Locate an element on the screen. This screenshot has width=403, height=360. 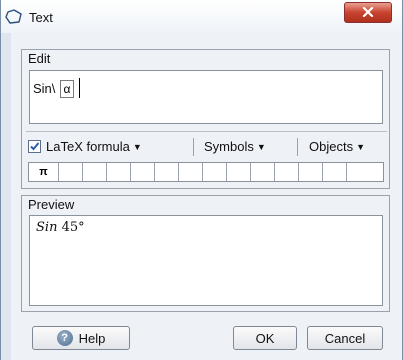
symbols-label: Symbols is located at coordinates (229, 146).